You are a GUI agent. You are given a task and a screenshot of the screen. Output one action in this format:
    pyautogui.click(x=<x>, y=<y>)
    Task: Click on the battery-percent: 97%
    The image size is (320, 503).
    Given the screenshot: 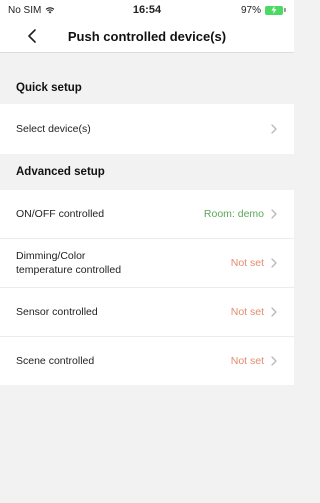 What is the action you would take?
    pyautogui.click(x=250, y=10)
    